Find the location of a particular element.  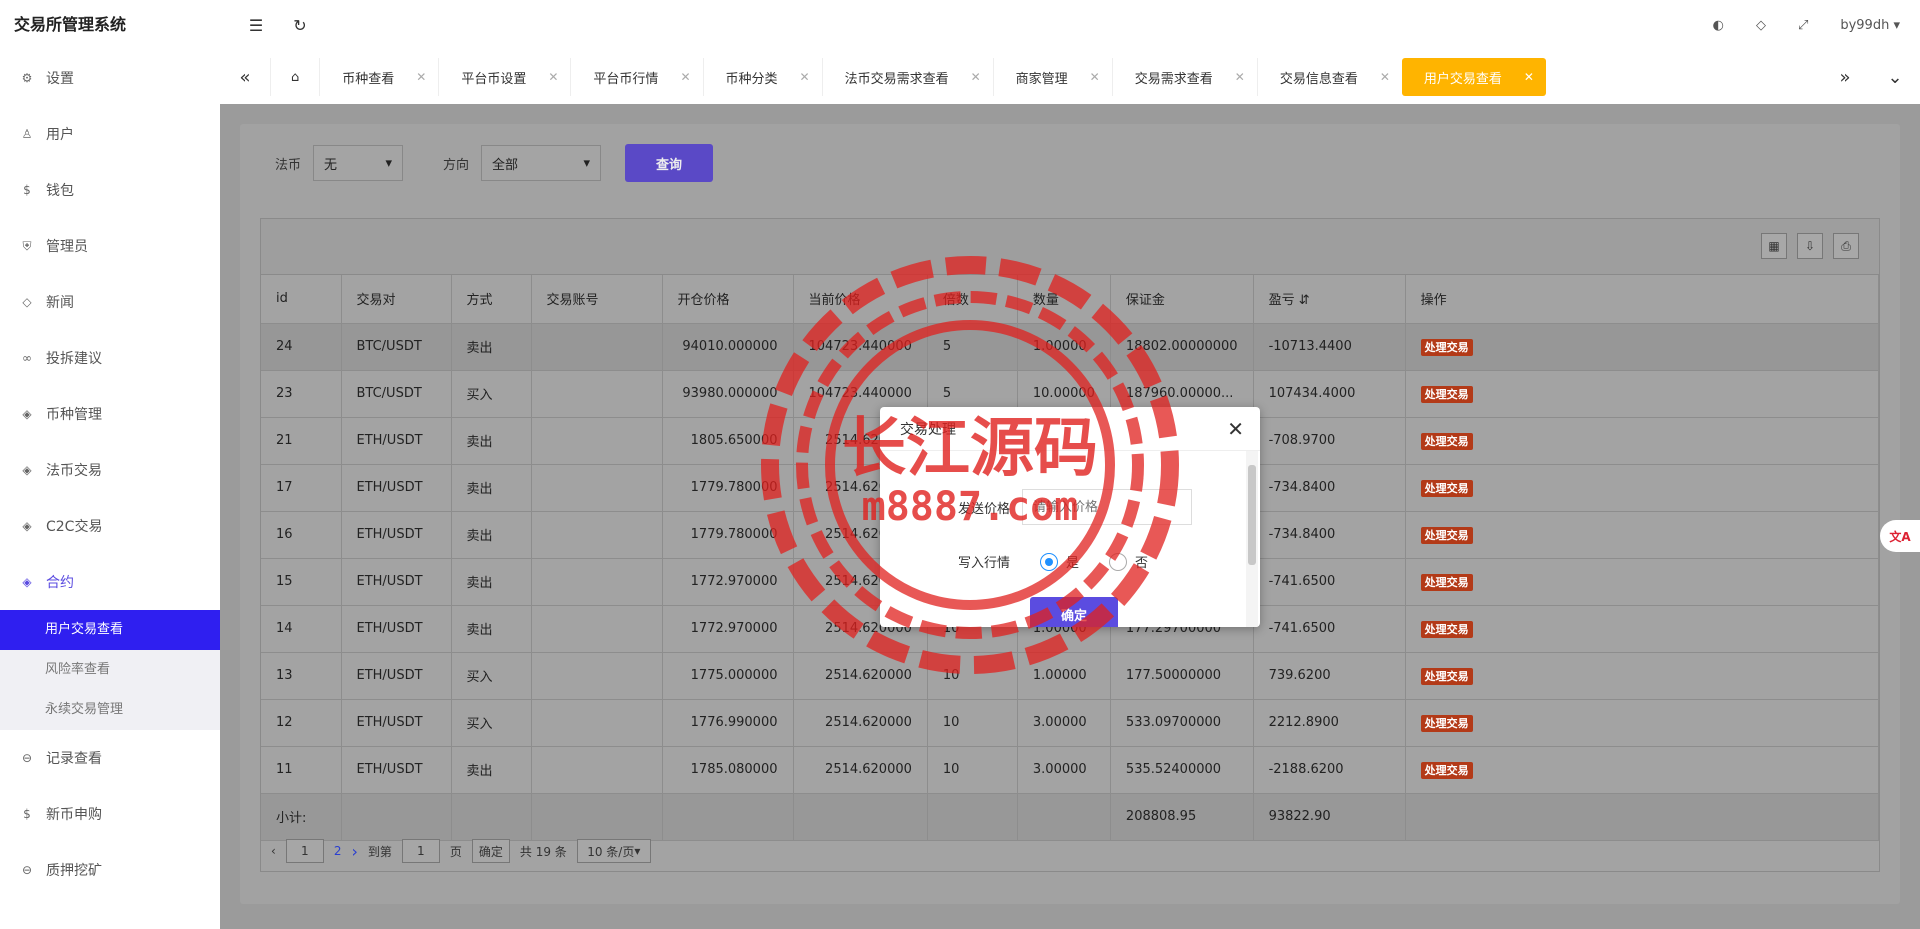

tab-coin-category: 币种分类 ✕ is located at coordinates (762, 77).